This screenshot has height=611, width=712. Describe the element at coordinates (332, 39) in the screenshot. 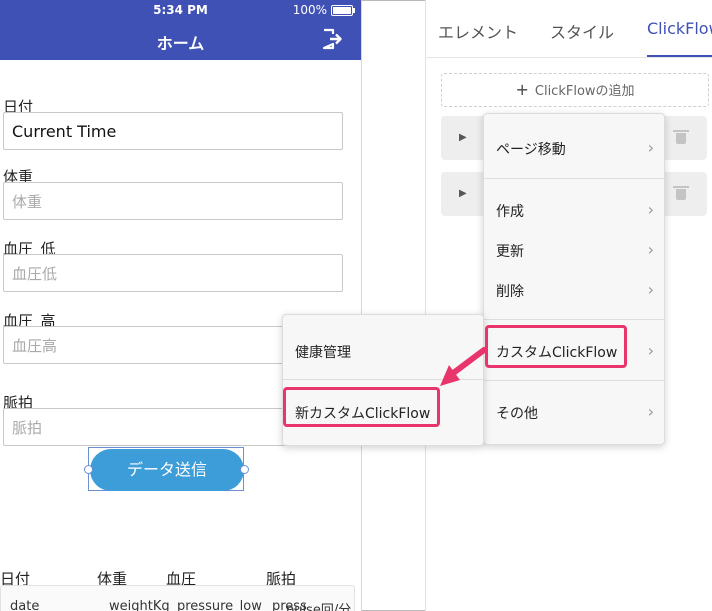

I see `logout-icon` at that location.